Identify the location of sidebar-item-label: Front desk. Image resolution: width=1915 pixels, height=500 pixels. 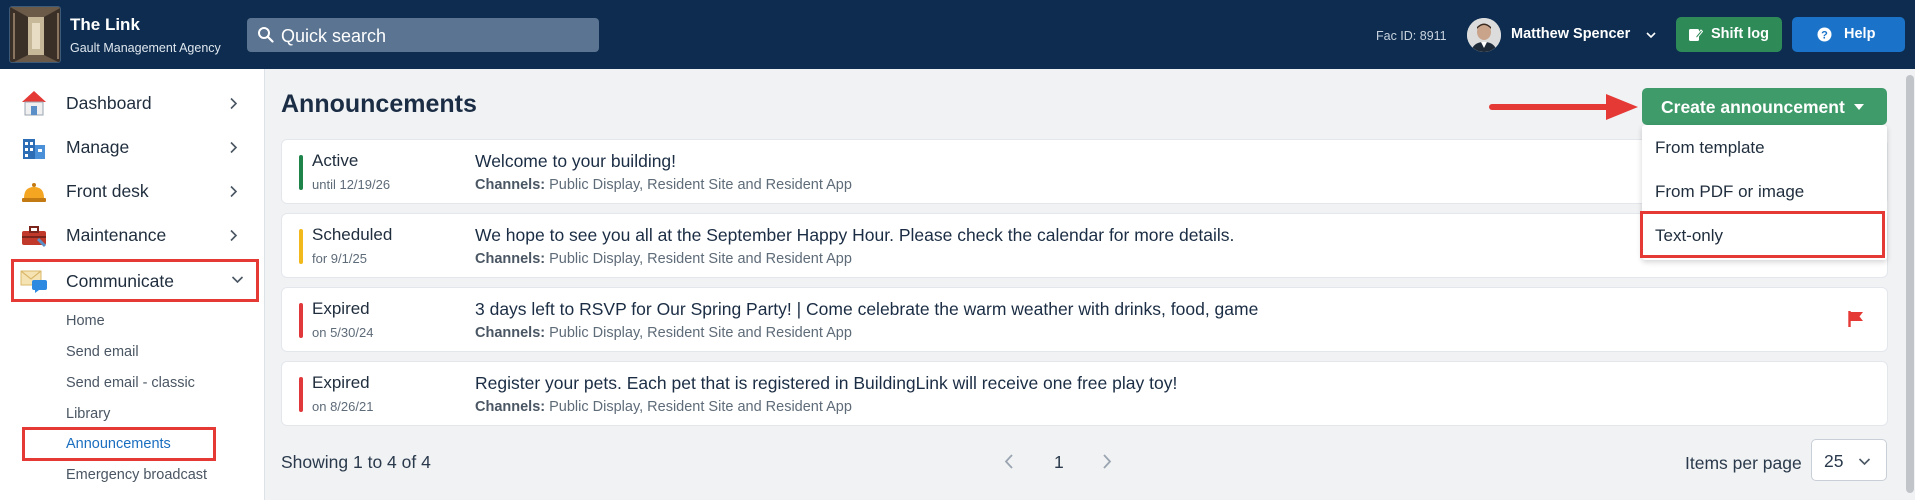
(107, 191).